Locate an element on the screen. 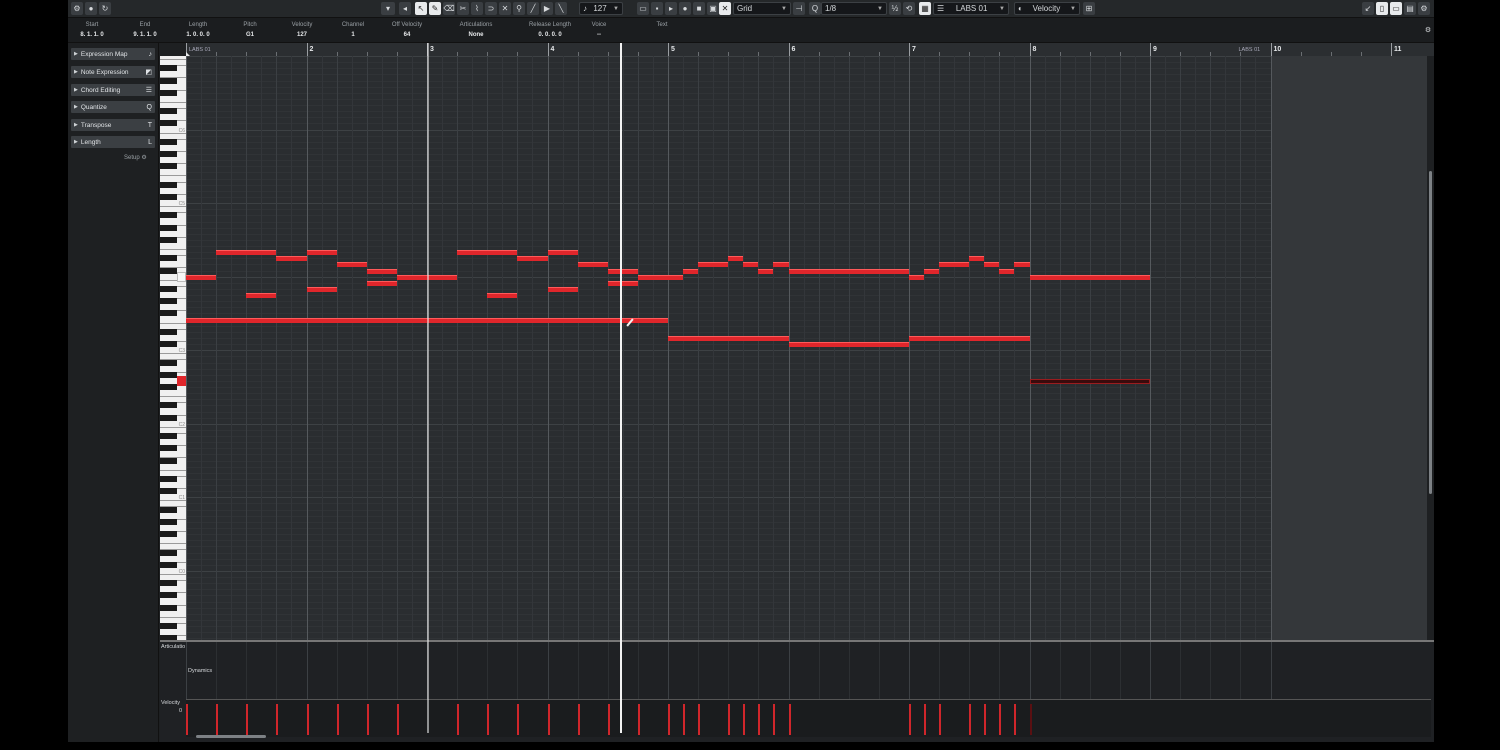 This screenshot has height=750, width=1500. project-cursor-line is located at coordinates (620, 388).